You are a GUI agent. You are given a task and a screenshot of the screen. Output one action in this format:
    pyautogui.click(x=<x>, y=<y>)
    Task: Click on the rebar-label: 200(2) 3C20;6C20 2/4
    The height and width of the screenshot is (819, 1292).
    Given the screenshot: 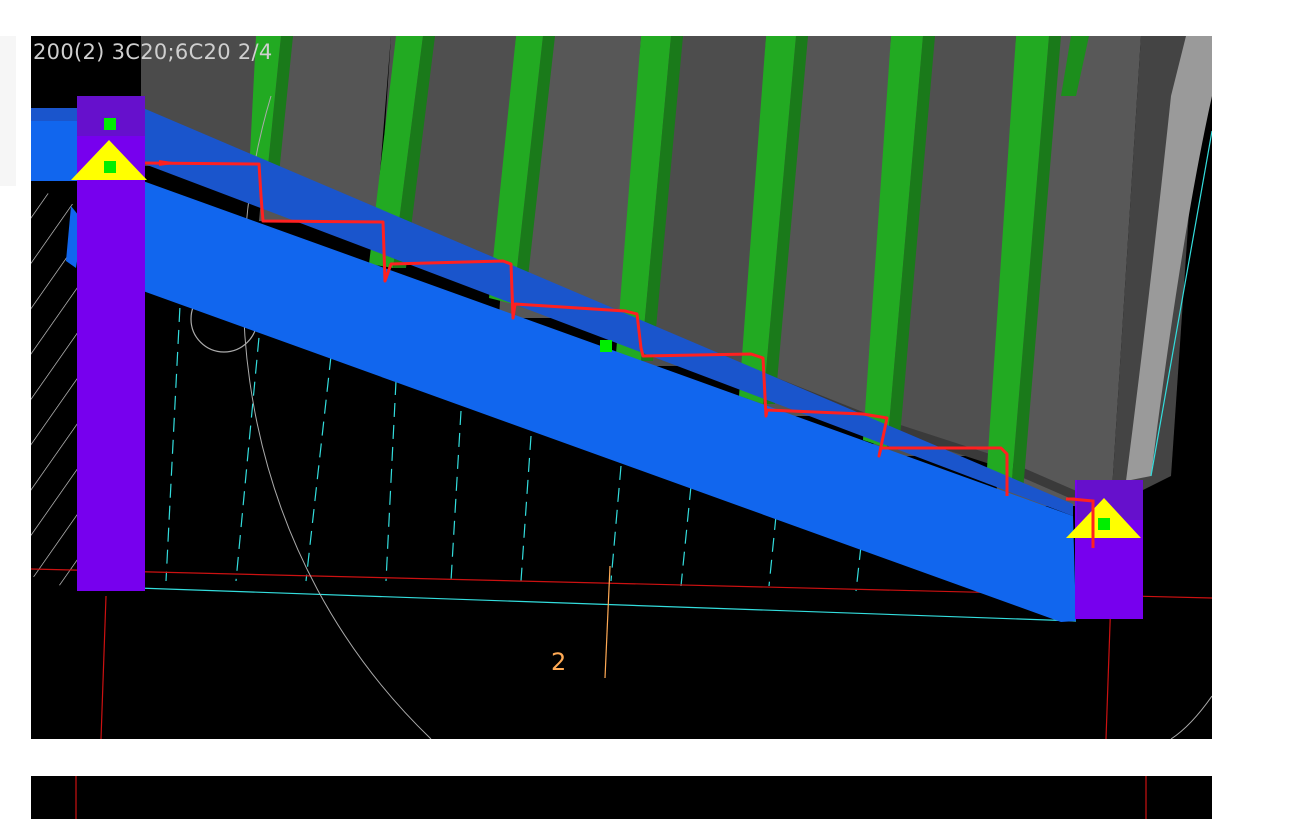 What is the action you would take?
    pyautogui.click(x=153, y=52)
    